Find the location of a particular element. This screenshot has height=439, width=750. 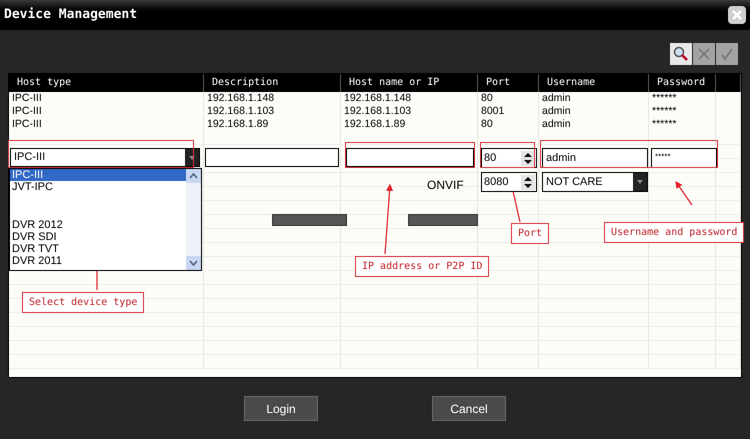

onvif-label: ONVIF is located at coordinates (445, 185).